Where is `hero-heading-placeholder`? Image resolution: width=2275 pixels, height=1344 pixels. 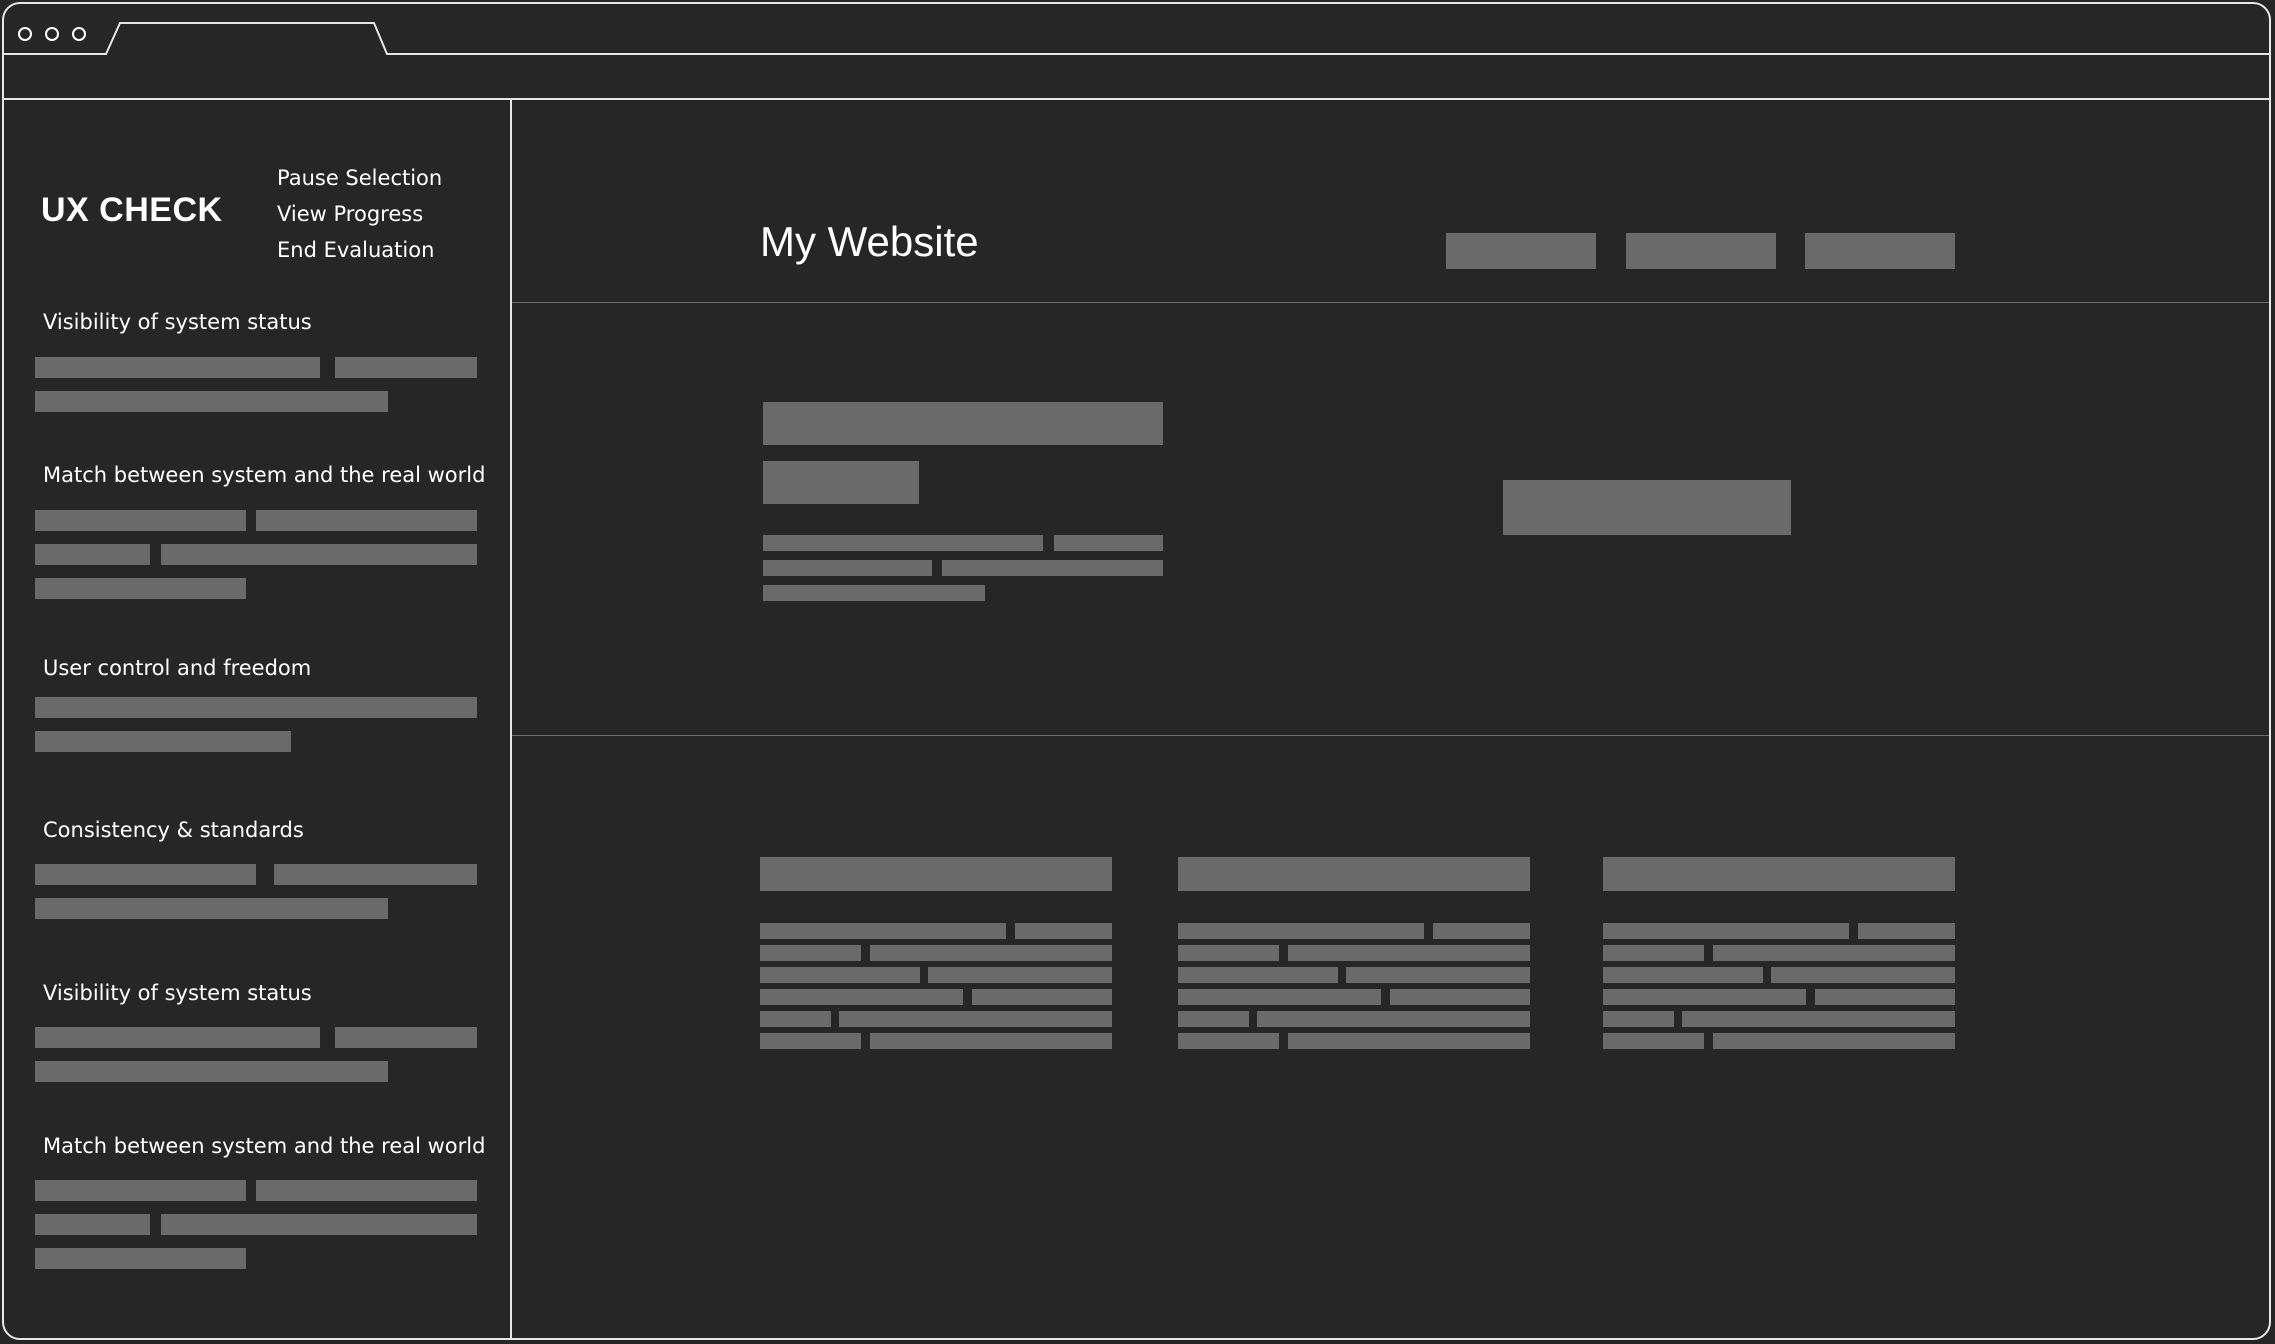 hero-heading-placeholder is located at coordinates (963, 423).